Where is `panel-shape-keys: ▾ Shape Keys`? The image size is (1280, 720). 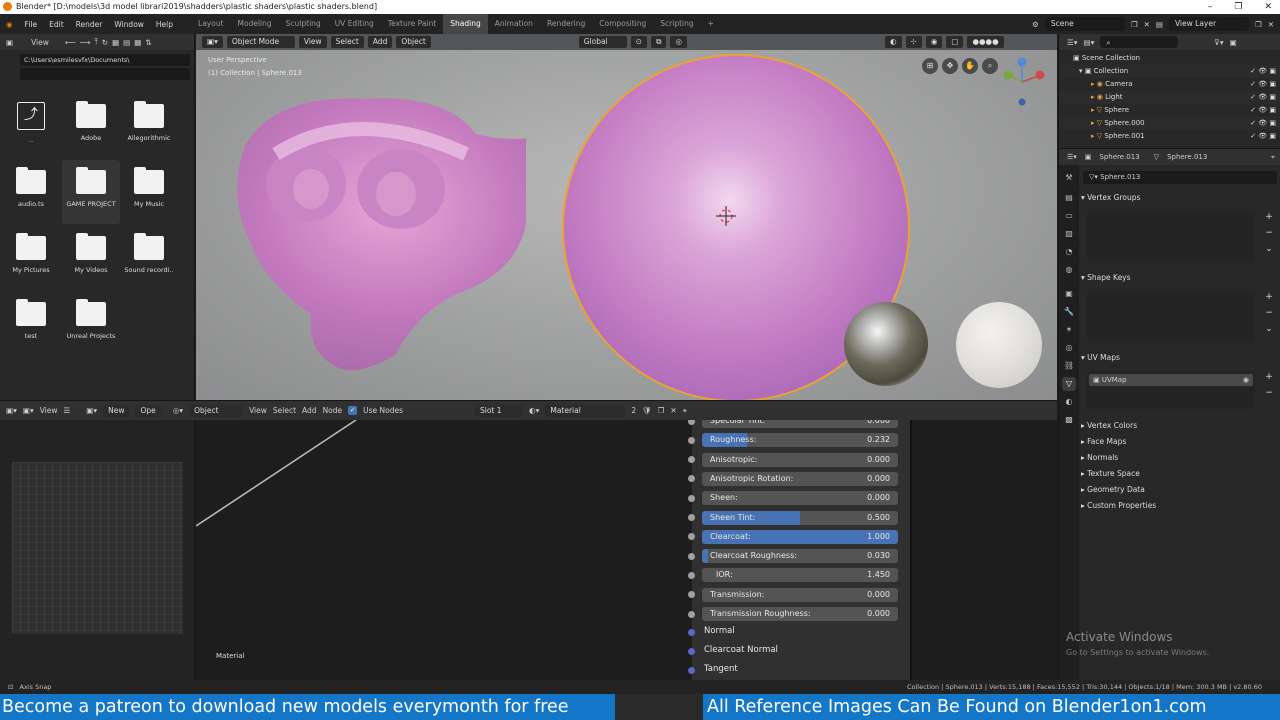 panel-shape-keys: ▾ Shape Keys is located at coordinates (1180, 278).